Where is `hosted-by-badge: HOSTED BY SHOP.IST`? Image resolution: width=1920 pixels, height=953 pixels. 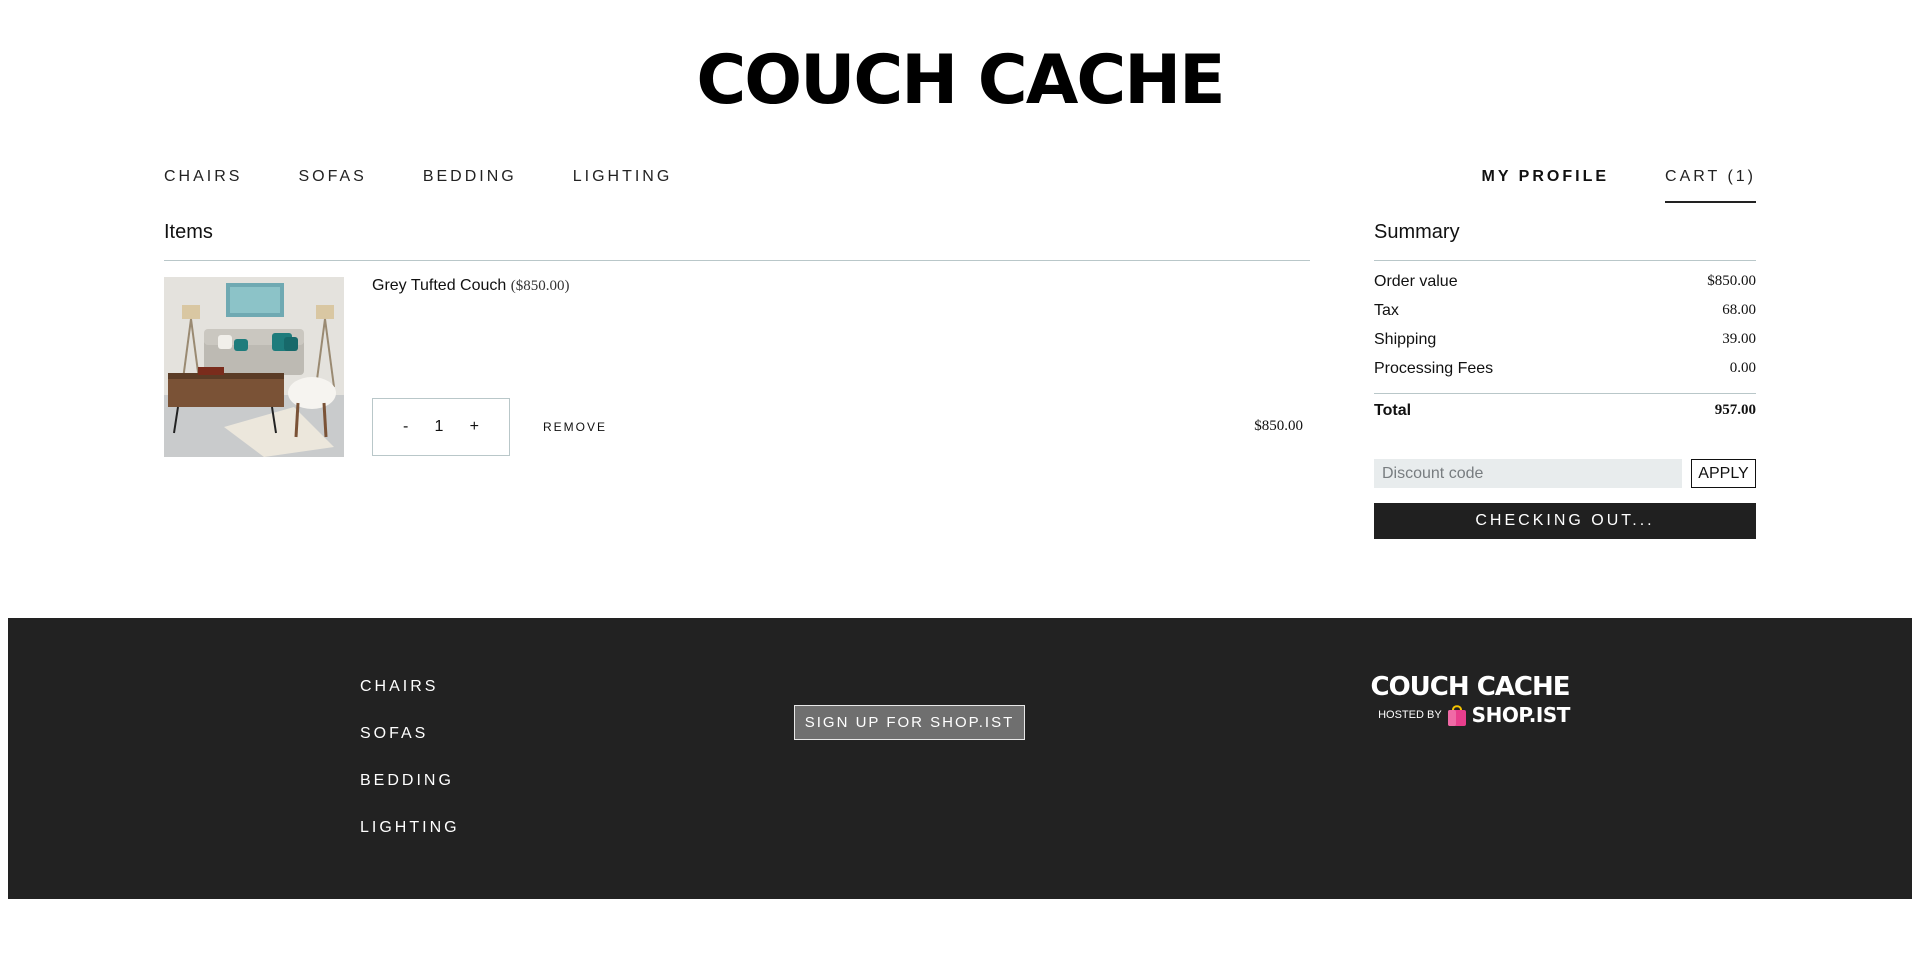
hosted-by-badge: HOSTED BY SHOP.IST is located at coordinates (1474, 715).